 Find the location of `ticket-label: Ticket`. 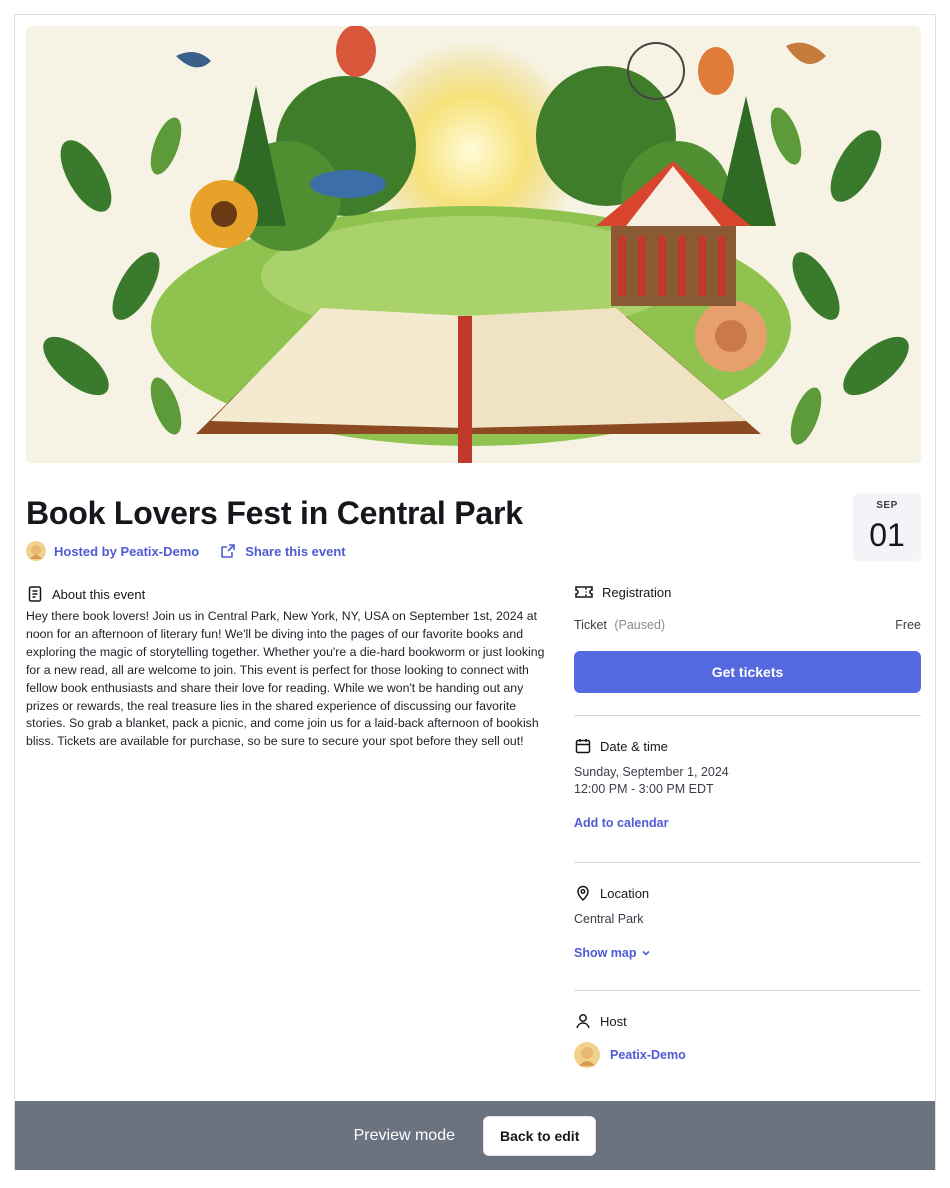

ticket-label: Ticket is located at coordinates (590, 625).